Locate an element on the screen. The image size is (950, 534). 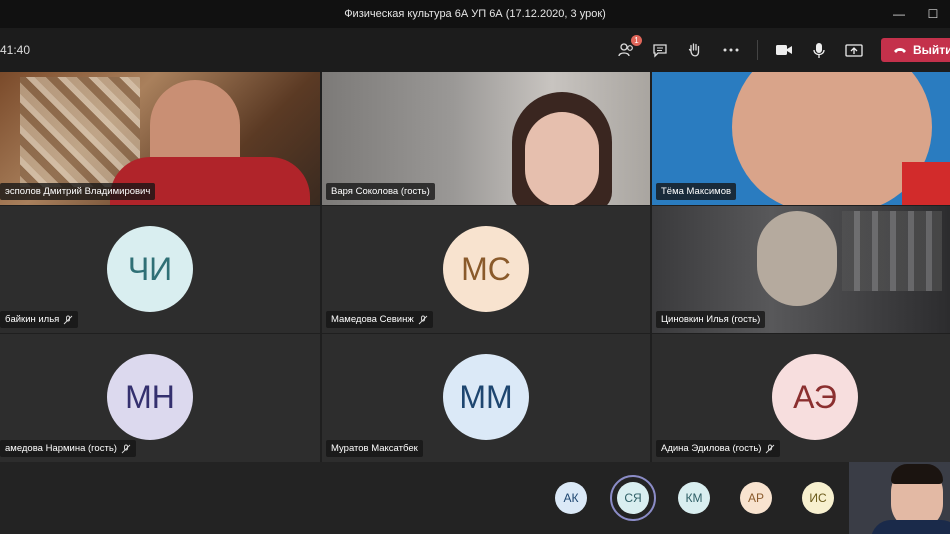
toolbar-divider is located at coordinates (757, 50).